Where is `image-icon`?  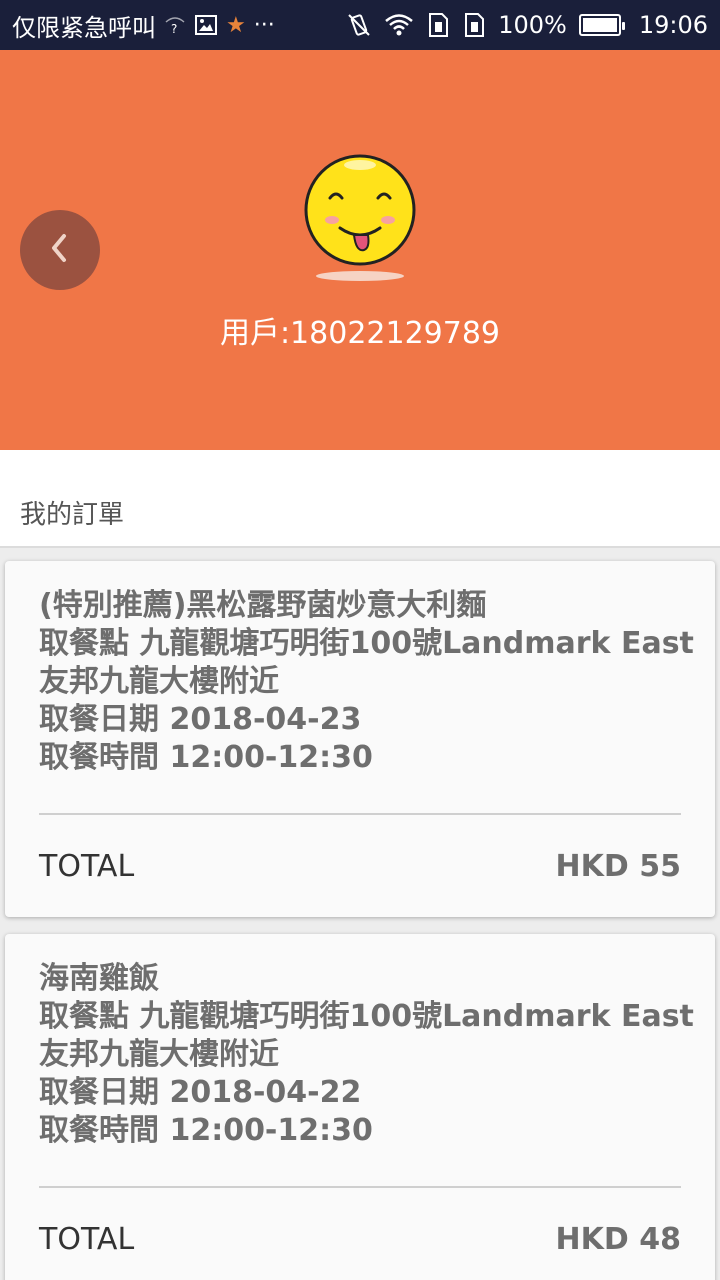
image-icon is located at coordinates (206, 25).